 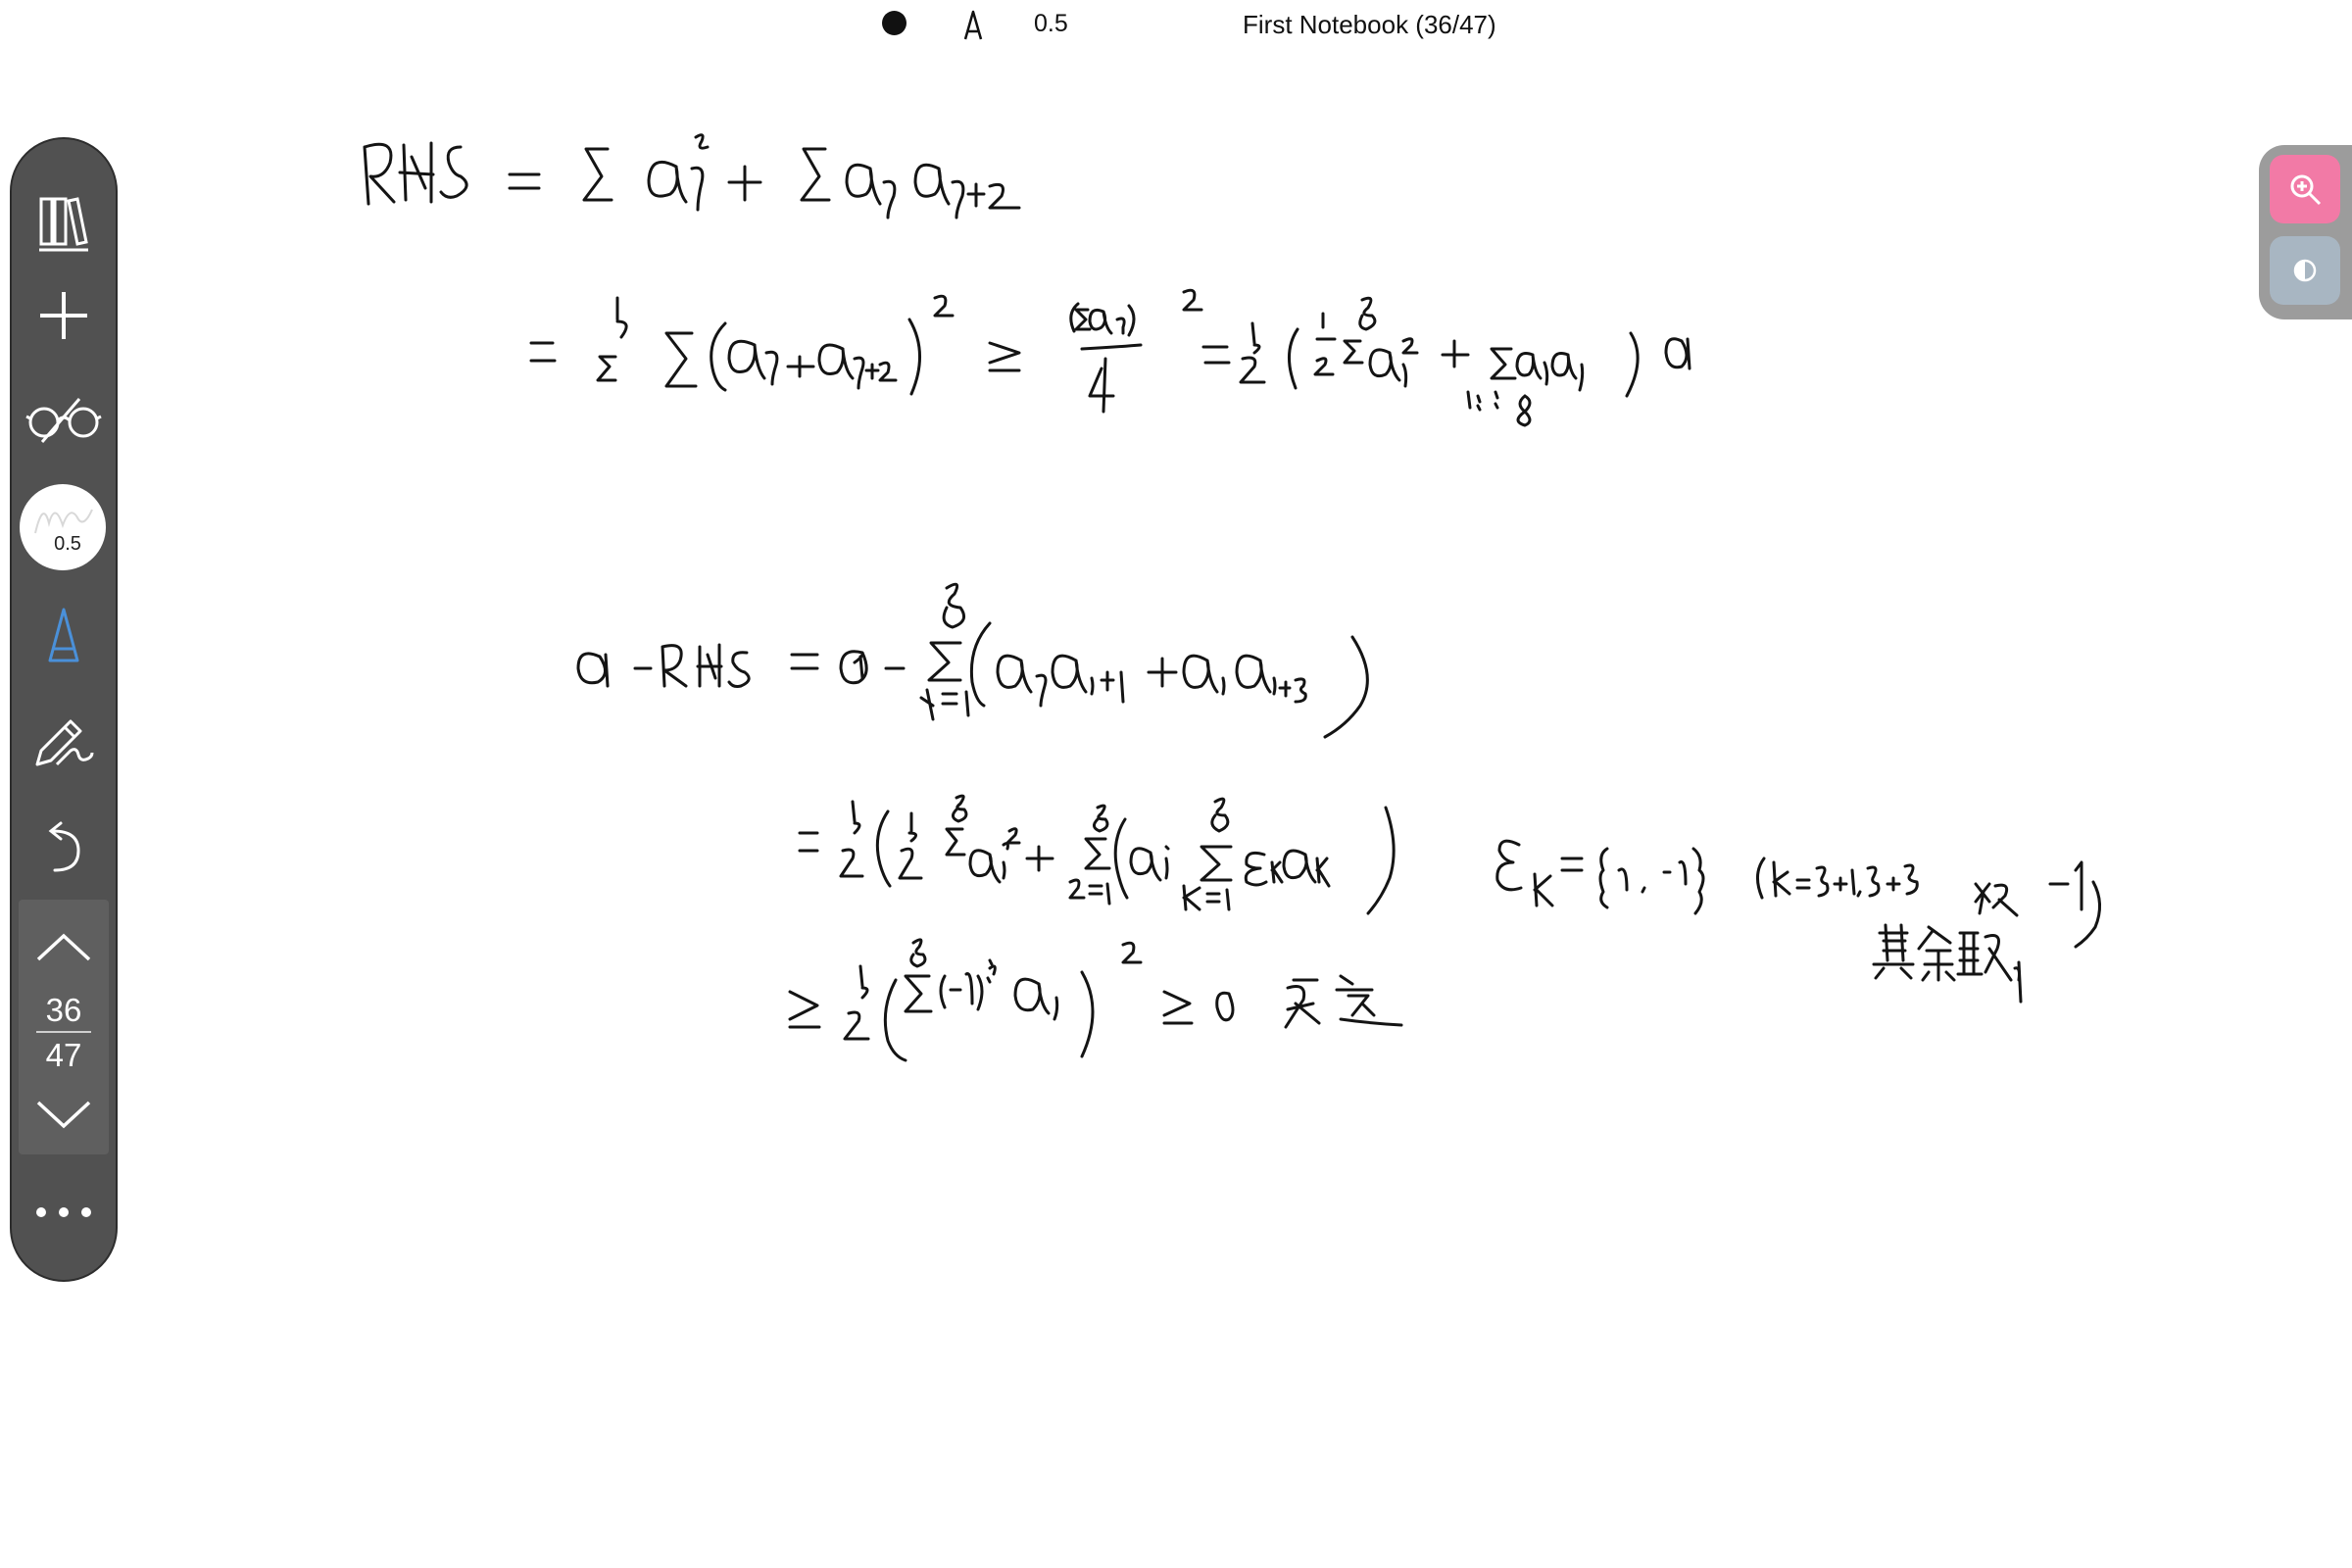 I want to click on total-pages: 47, so click(x=63, y=1055).